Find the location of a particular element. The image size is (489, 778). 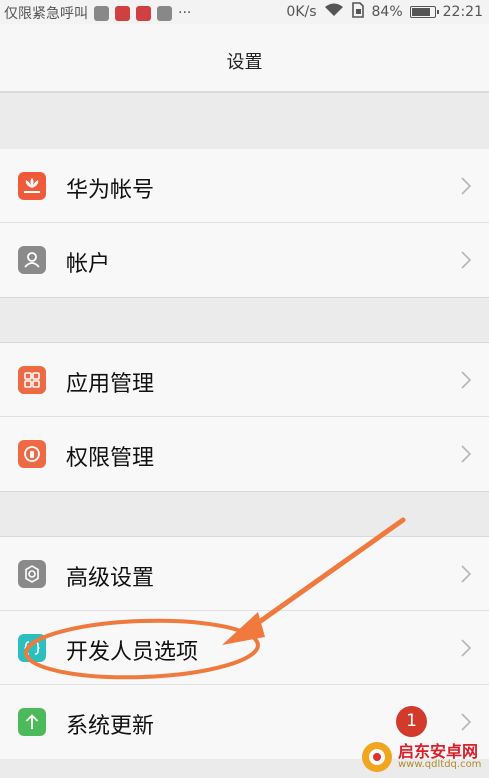

settings-row-advanced: 高级设置 is located at coordinates (244, 574).